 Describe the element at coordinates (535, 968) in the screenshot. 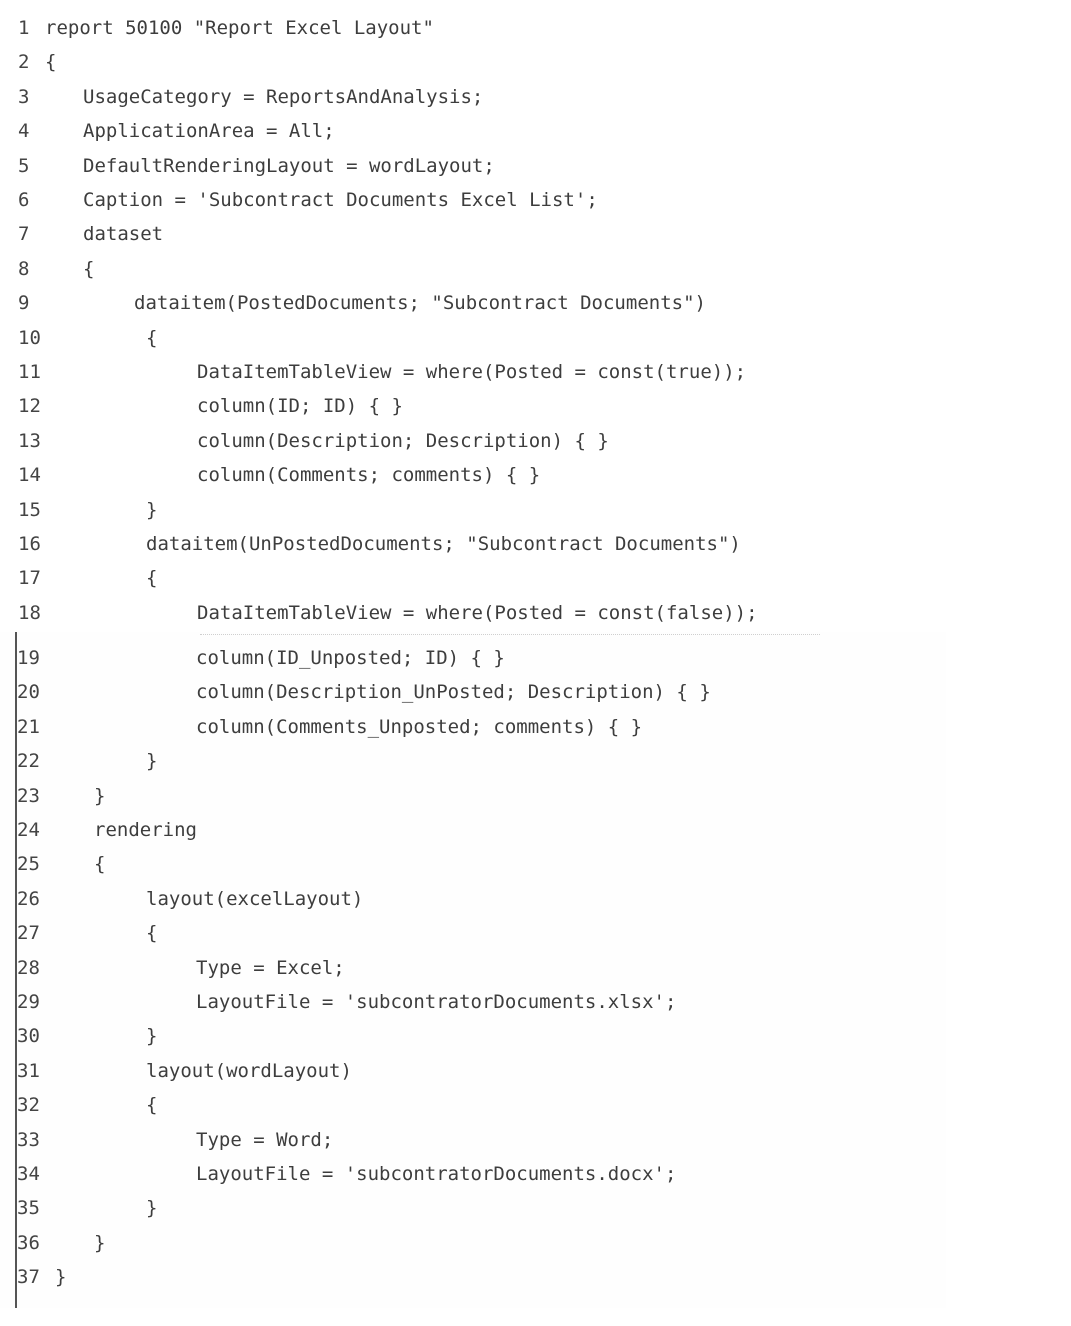

I see `code-line: 28 Type = Excel;` at that location.